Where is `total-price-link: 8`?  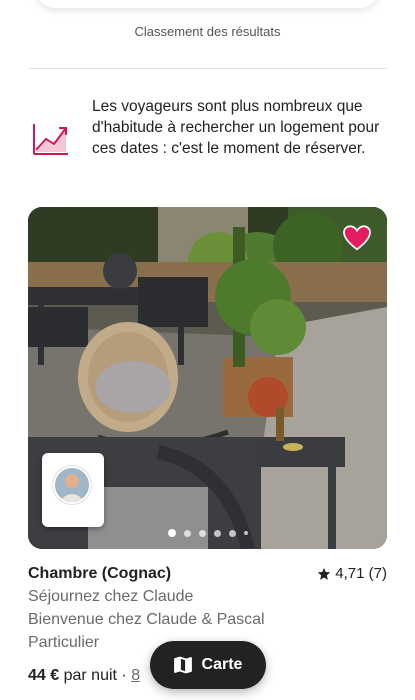 total-price-link: 8 is located at coordinates (135, 675).